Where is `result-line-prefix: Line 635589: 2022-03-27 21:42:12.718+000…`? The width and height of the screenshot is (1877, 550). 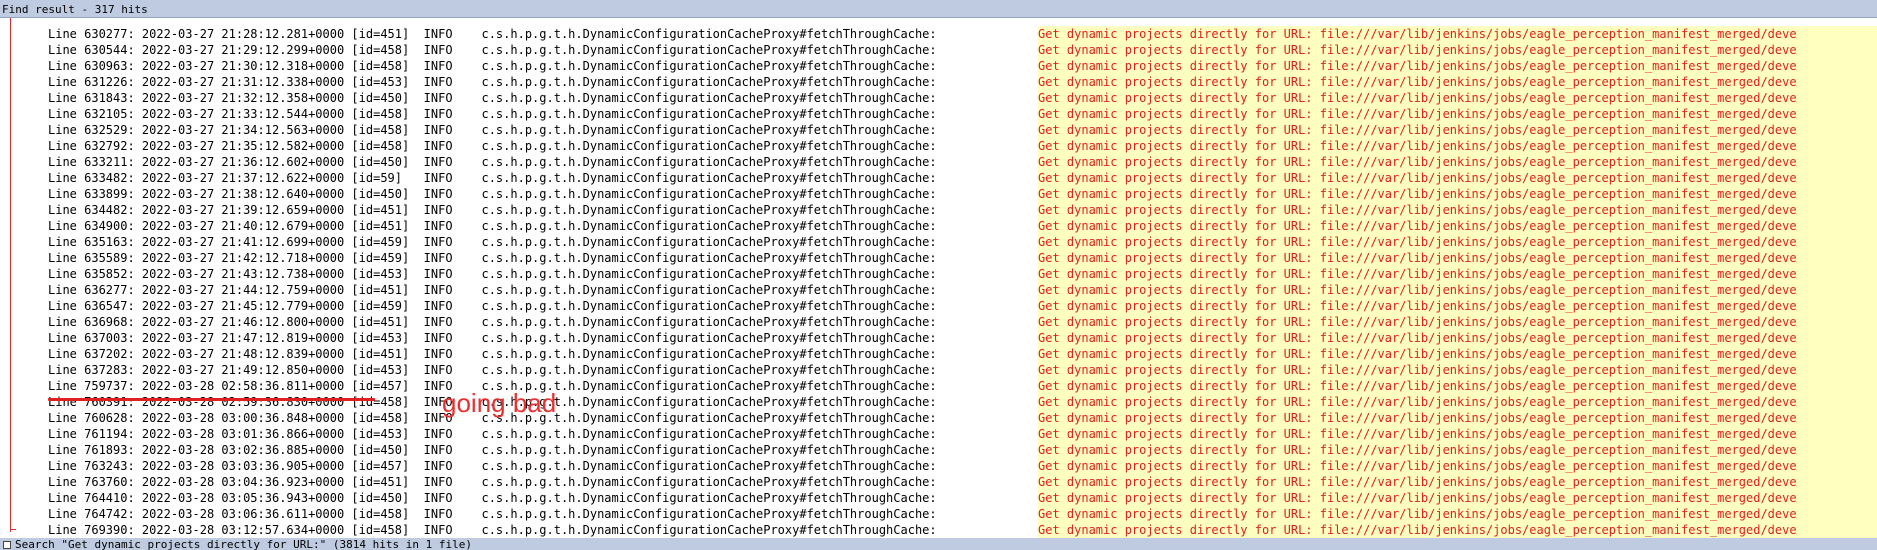
result-line-prefix: Line 635589: 2022-03-27 21:42:12.718+000… is located at coordinates (496, 258).